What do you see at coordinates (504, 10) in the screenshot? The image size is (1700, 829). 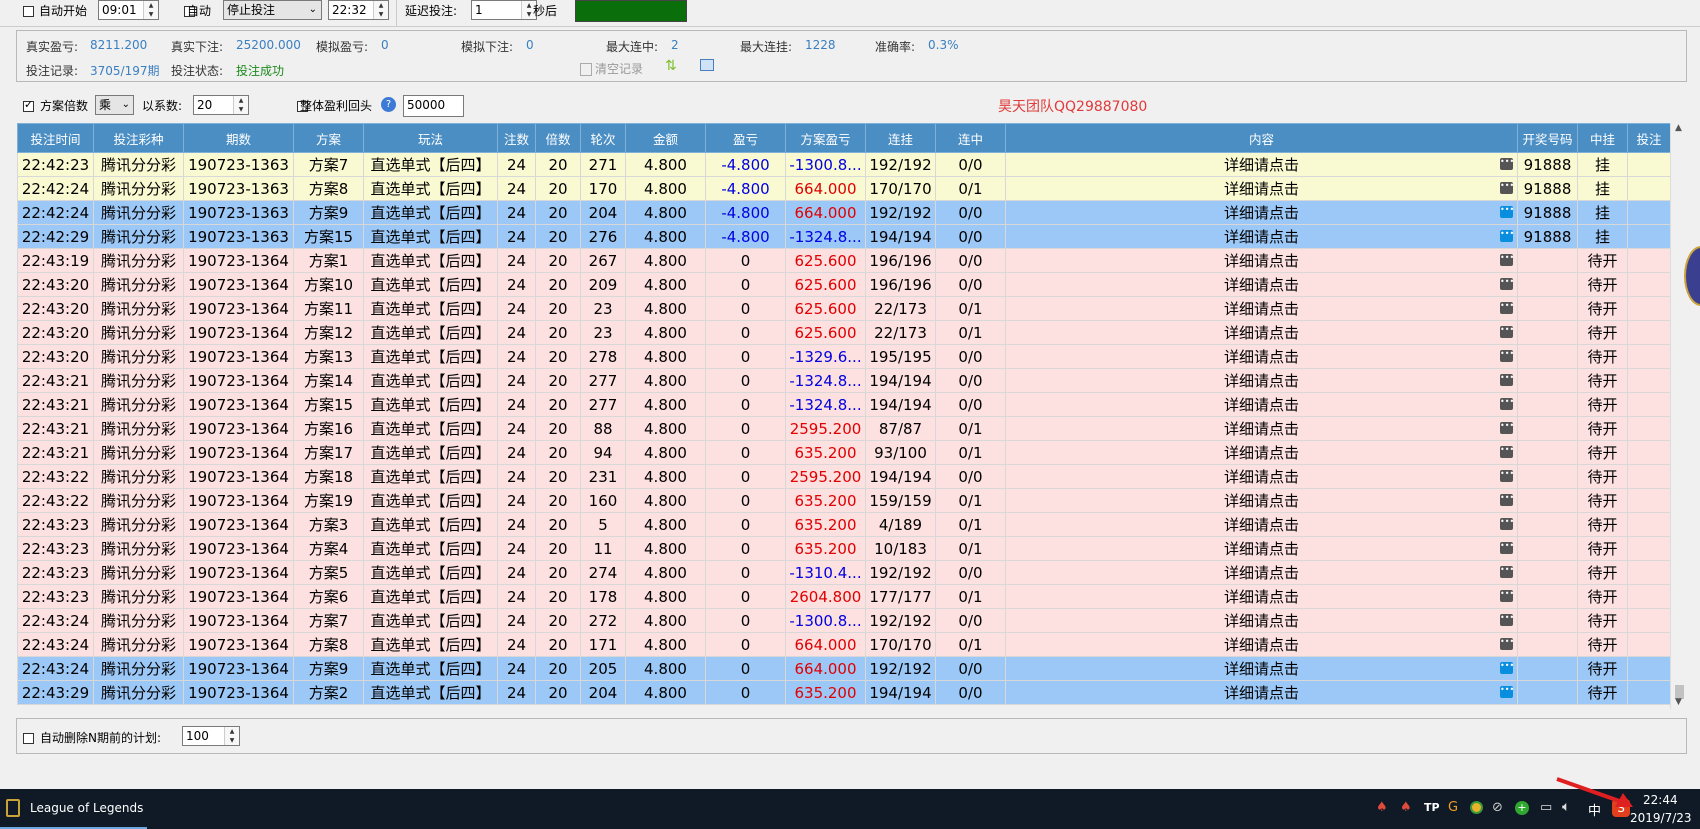 I see `delay-input: 1 ▲ ▼` at bounding box center [504, 10].